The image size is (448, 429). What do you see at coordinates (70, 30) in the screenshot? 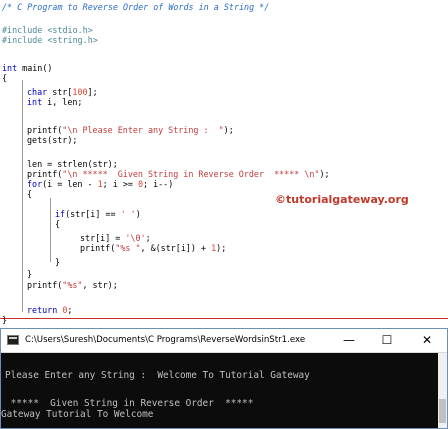
I see `include-header: <stdio.h>` at bounding box center [70, 30].